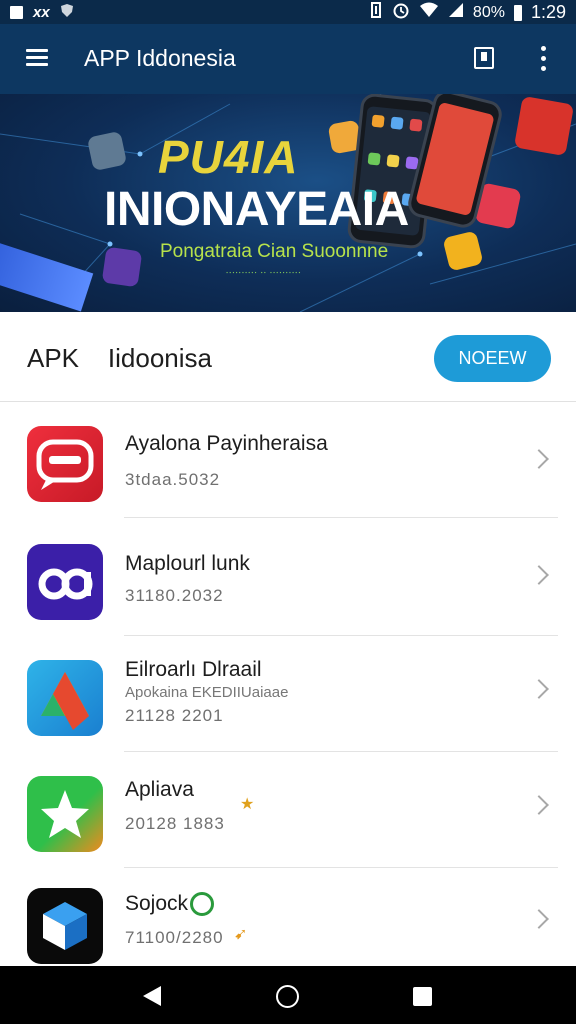 The height and width of the screenshot is (1024, 576). What do you see at coordinates (65, 464) in the screenshot?
I see `chat-app-icon` at bounding box center [65, 464].